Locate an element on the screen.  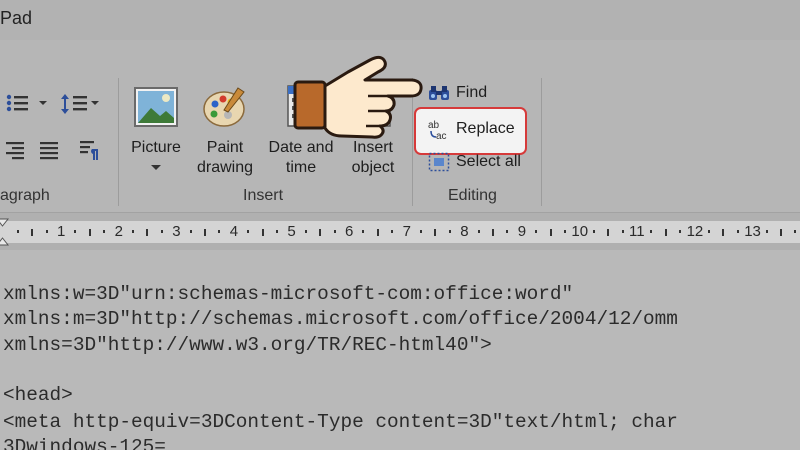
ruler-number: 7 is located at coordinates (406, 231).